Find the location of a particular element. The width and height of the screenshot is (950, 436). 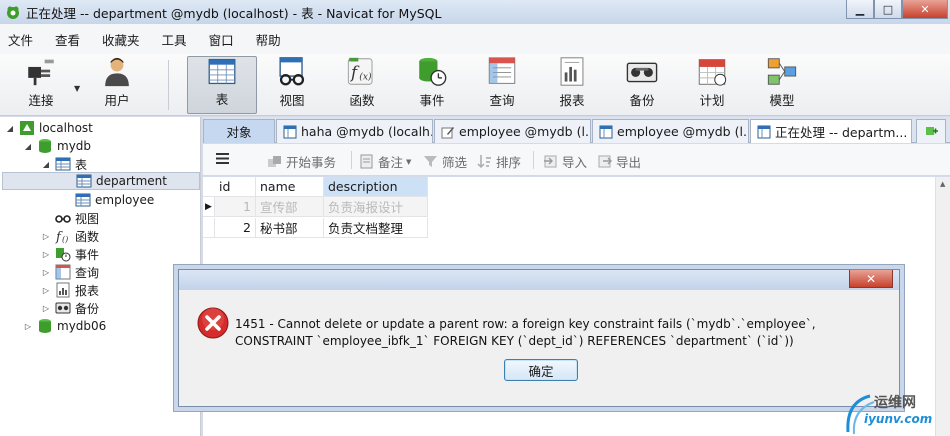

tree-node-mydb: ◢ mydb is located at coordinates (56, 146).